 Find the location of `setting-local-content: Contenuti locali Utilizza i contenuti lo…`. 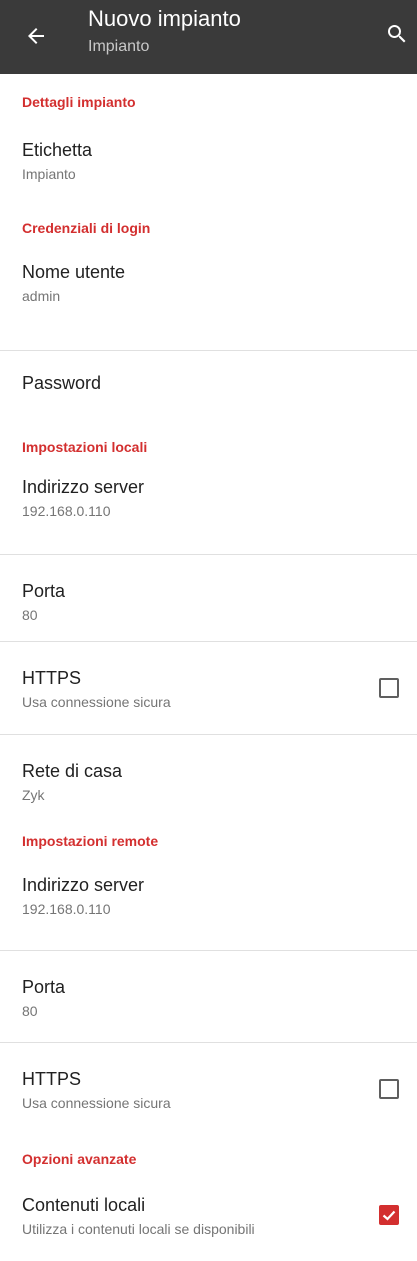

setting-local-content: Contenuti locali Utilizza i contenuti lo… is located at coordinates (208, 1221).